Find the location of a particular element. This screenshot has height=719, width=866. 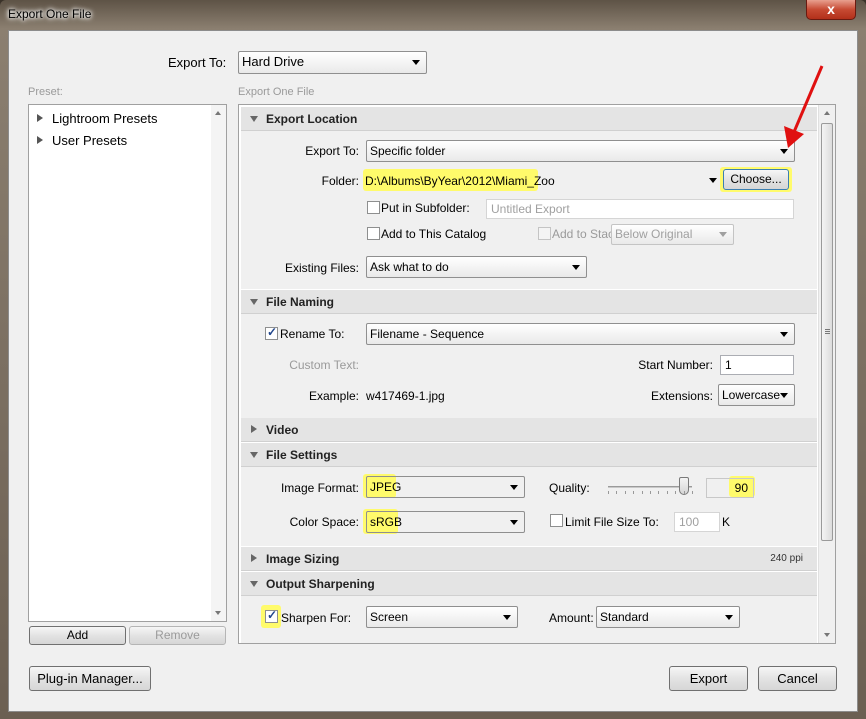

tree-item-lightroom-presets: Lightroom Presets is located at coordinates (97, 118).